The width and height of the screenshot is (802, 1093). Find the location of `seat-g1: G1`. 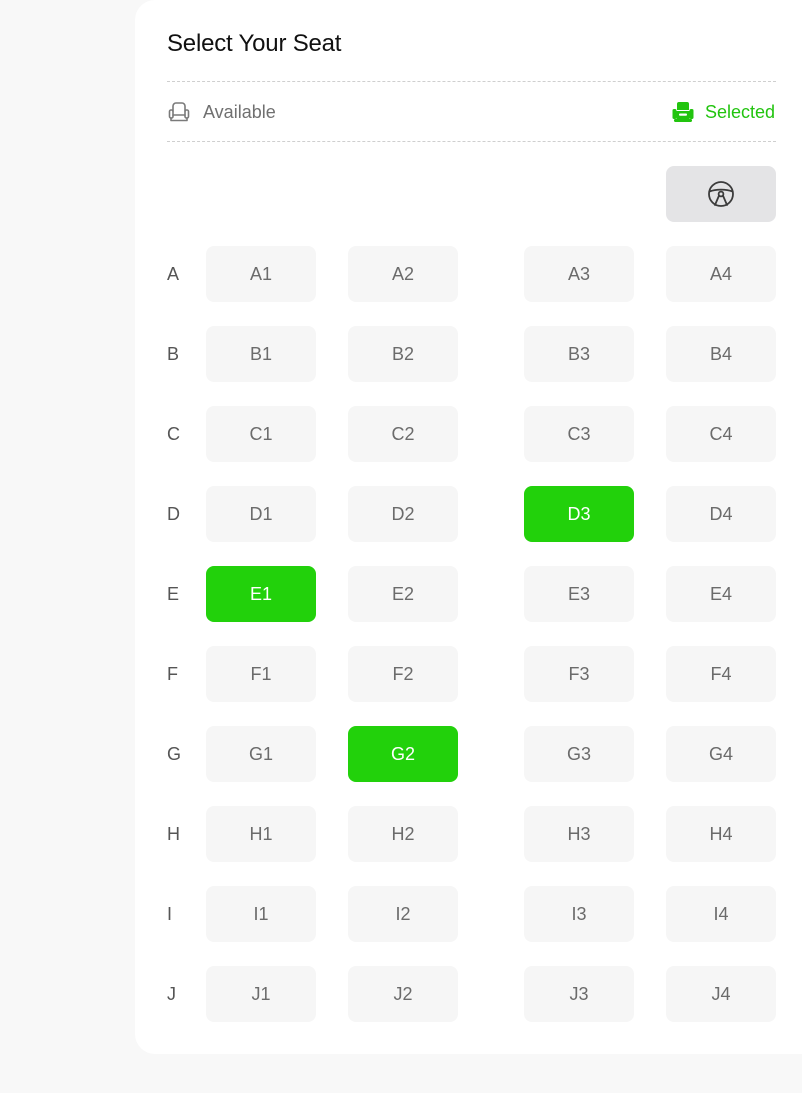

seat-g1: G1 is located at coordinates (261, 754).